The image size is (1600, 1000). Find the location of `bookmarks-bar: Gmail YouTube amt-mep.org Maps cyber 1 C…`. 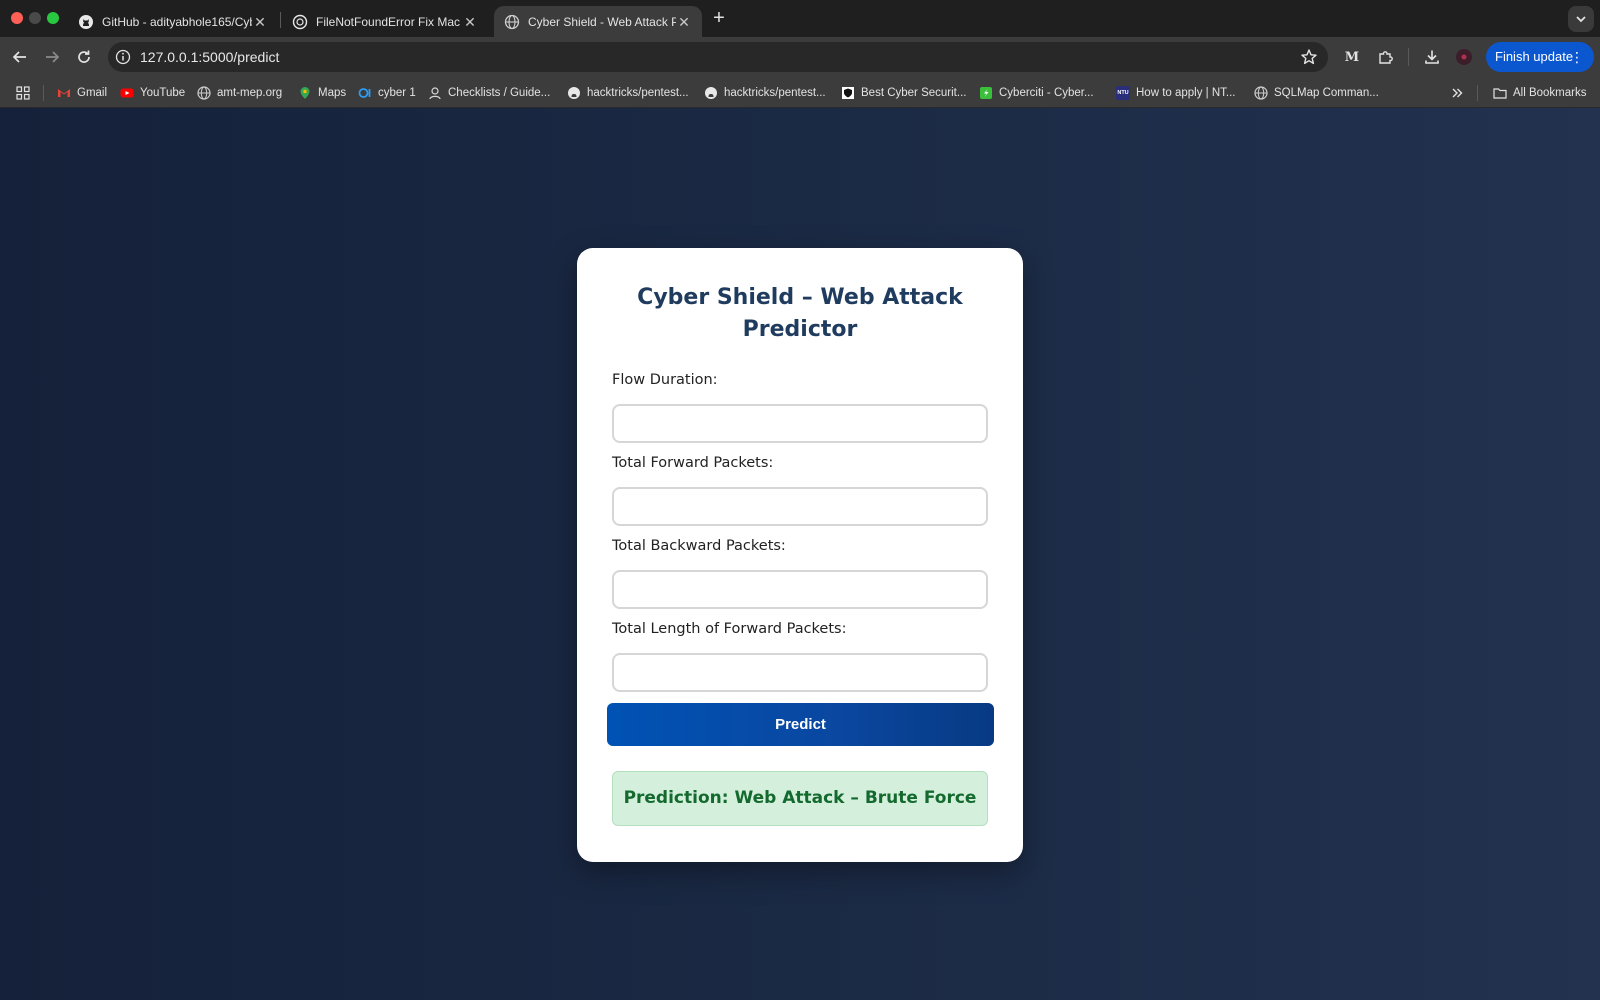

bookmarks-bar: Gmail YouTube amt-mep.org Maps cyber 1 C… is located at coordinates (800, 92).